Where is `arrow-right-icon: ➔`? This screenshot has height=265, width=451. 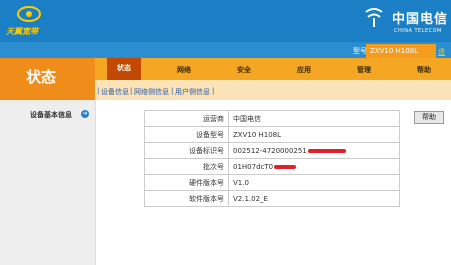 arrow-right-icon: ➔ is located at coordinates (85, 114).